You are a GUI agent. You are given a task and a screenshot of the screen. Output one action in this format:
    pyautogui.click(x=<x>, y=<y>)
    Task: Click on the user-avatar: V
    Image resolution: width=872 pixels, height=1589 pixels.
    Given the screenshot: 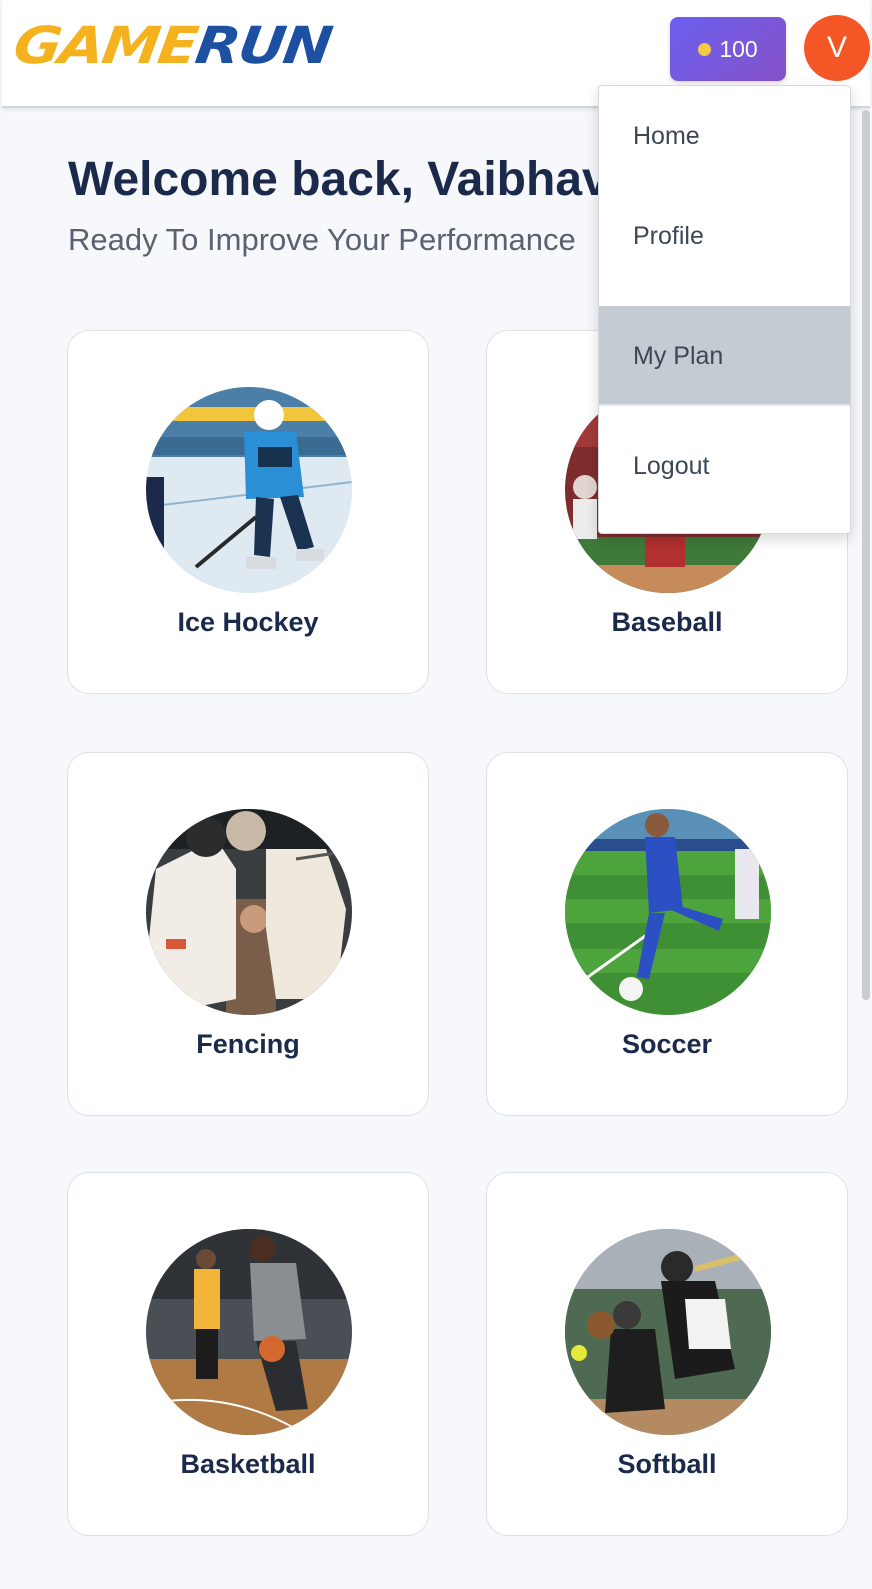 What is the action you would take?
    pyautogui.click(x=837, y=48)
    